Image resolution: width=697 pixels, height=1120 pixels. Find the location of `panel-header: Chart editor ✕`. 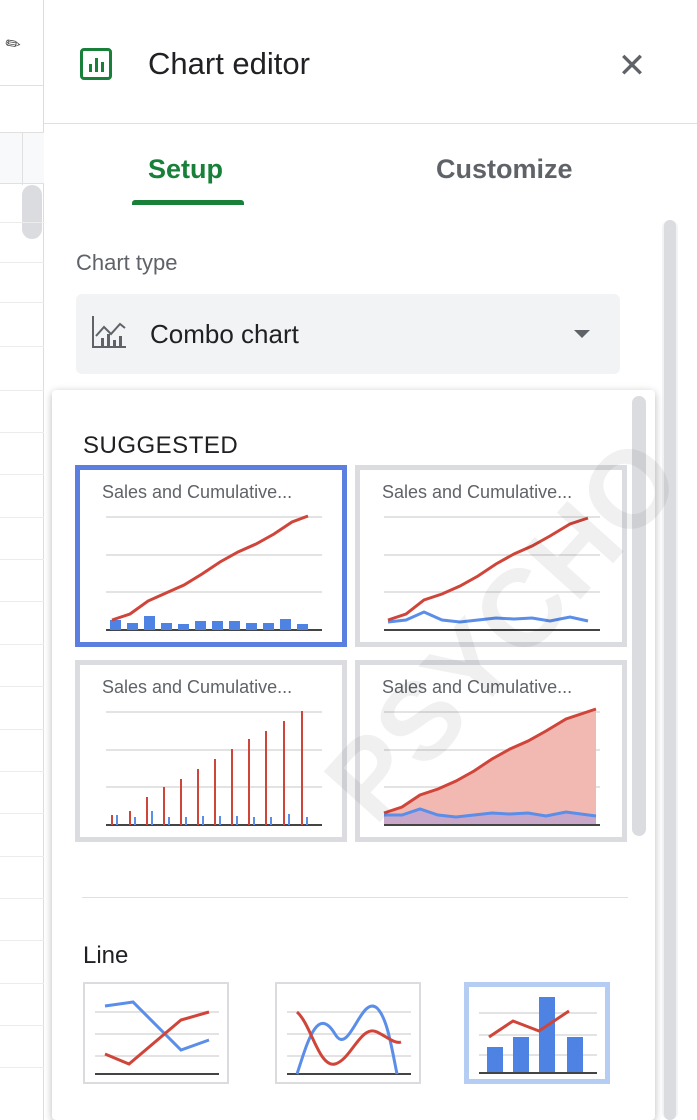

panel-header: Chart editor ✕ is located at coordinates (370, 62).